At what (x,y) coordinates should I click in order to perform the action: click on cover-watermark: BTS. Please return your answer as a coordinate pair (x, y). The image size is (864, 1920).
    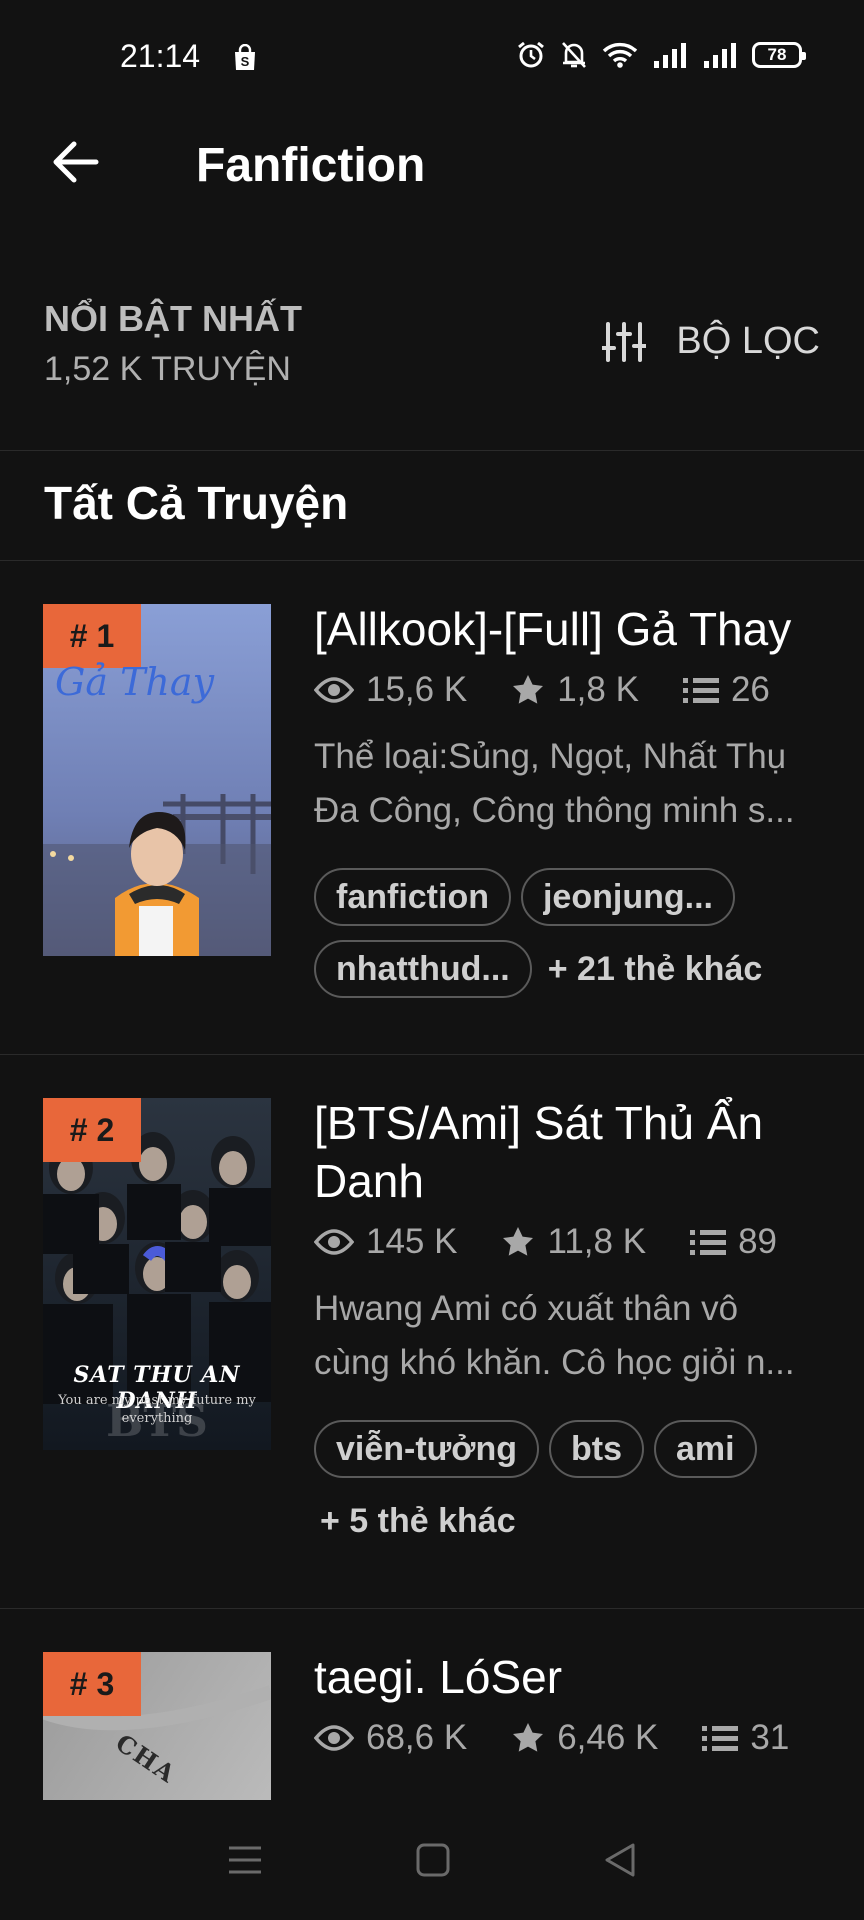
    Looking at the image, I should click on (157, 1421).